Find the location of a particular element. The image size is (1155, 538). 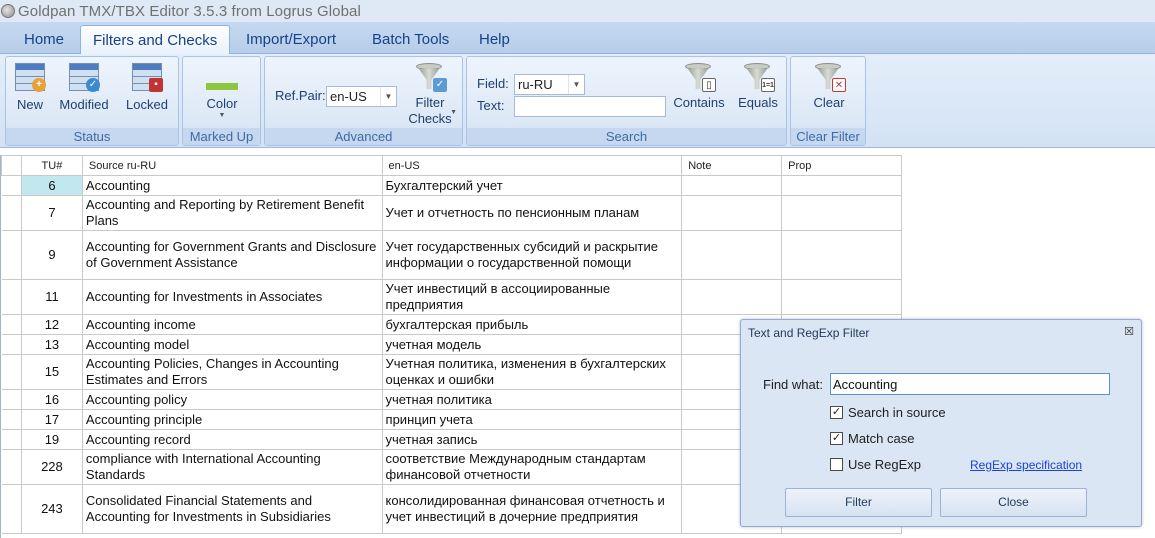

status-group: + New ✓ Modified ▪ Locked Status is located at coordinates (92, 101).